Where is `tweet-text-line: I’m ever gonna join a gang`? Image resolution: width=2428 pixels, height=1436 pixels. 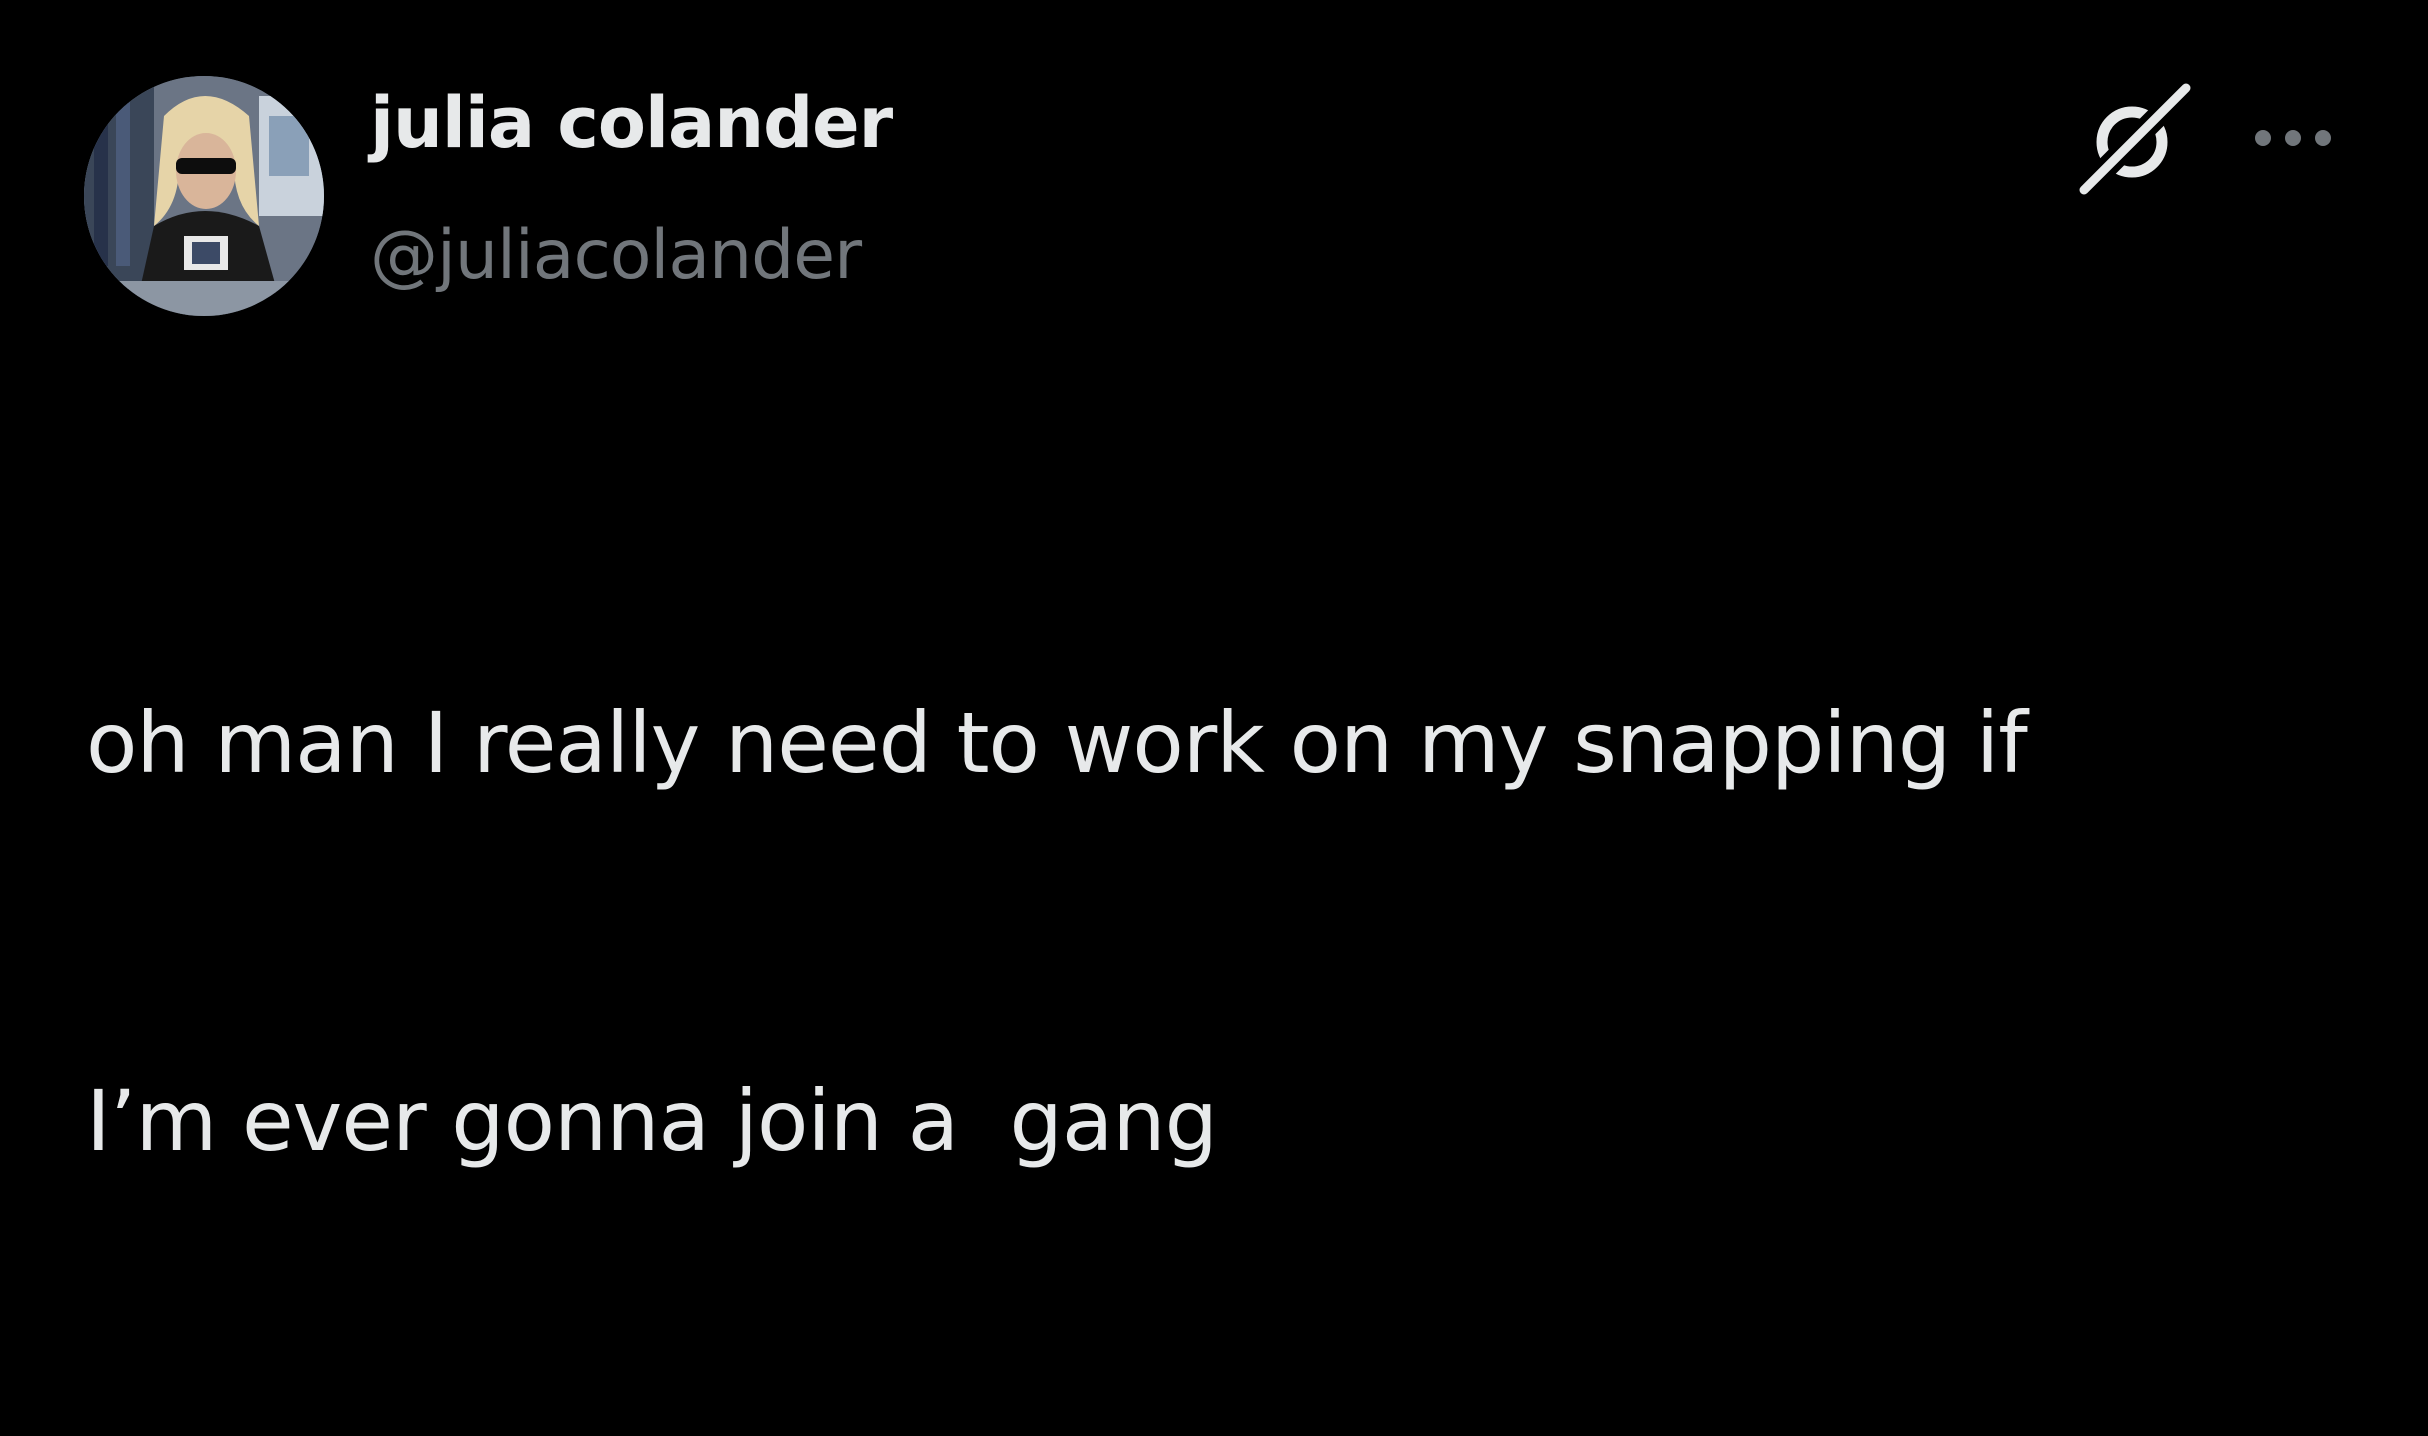
tweet-text-line: I’m ever gonna join a gang is located at coordinates (652, 1121).